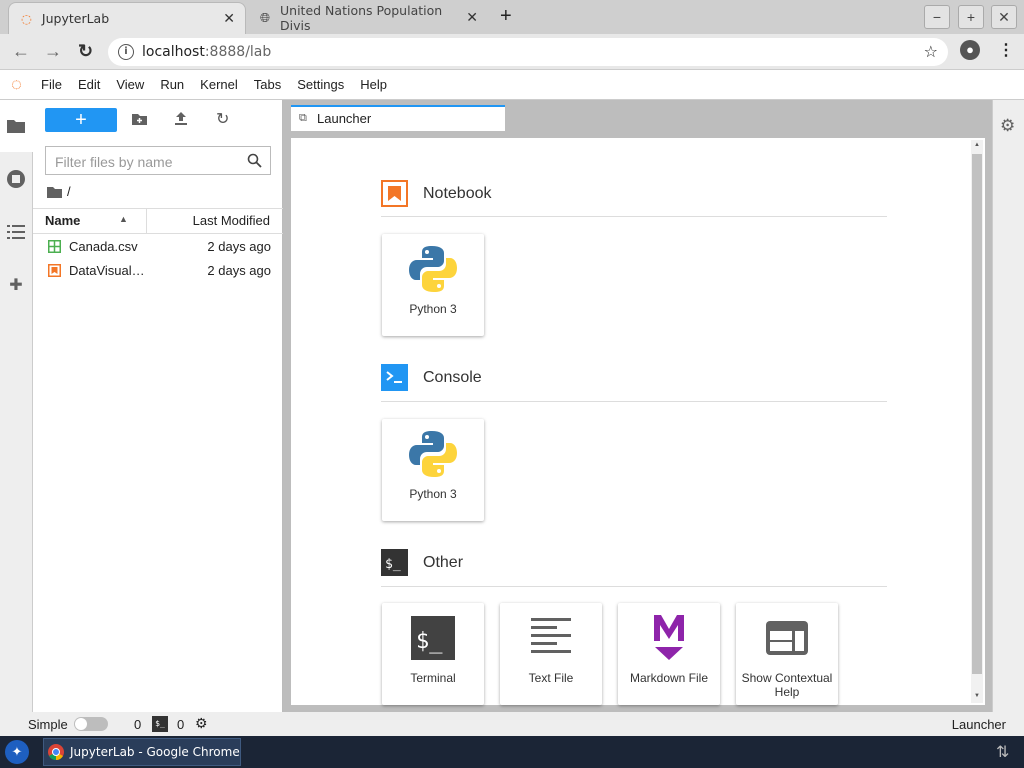  I want to click on section-title: Other, so click(443, 562).